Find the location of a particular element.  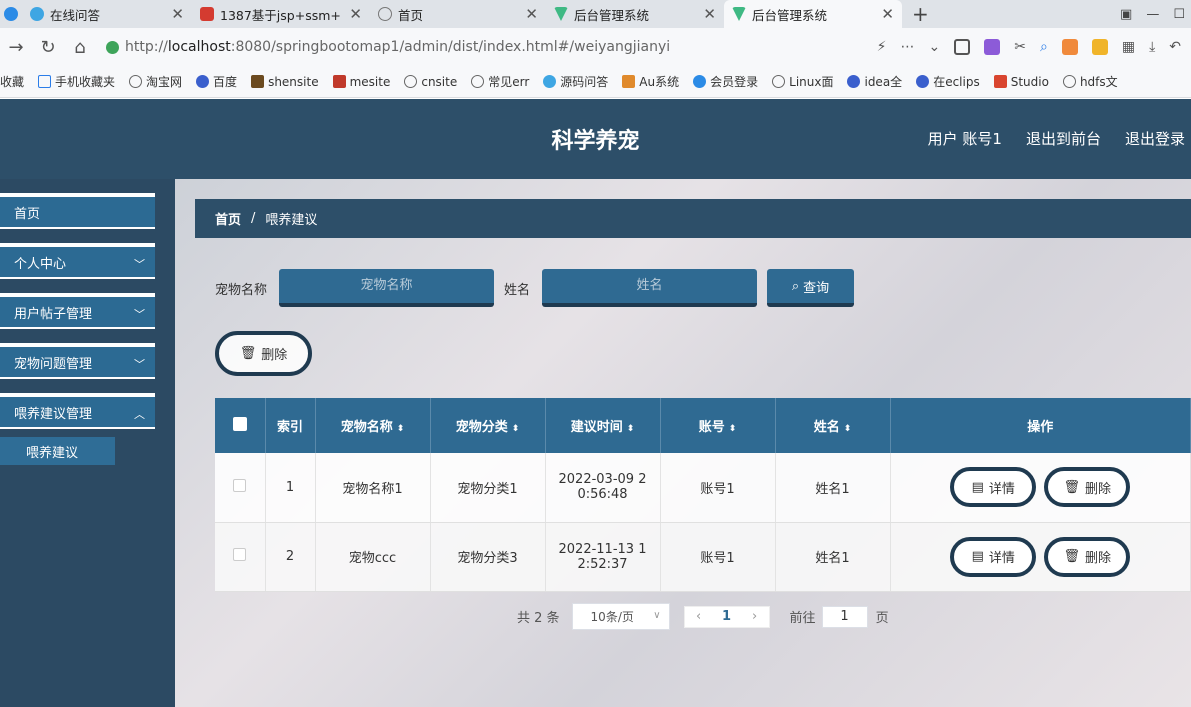

bookmark-item: 源码问答 is located at coordinates (575, 81).